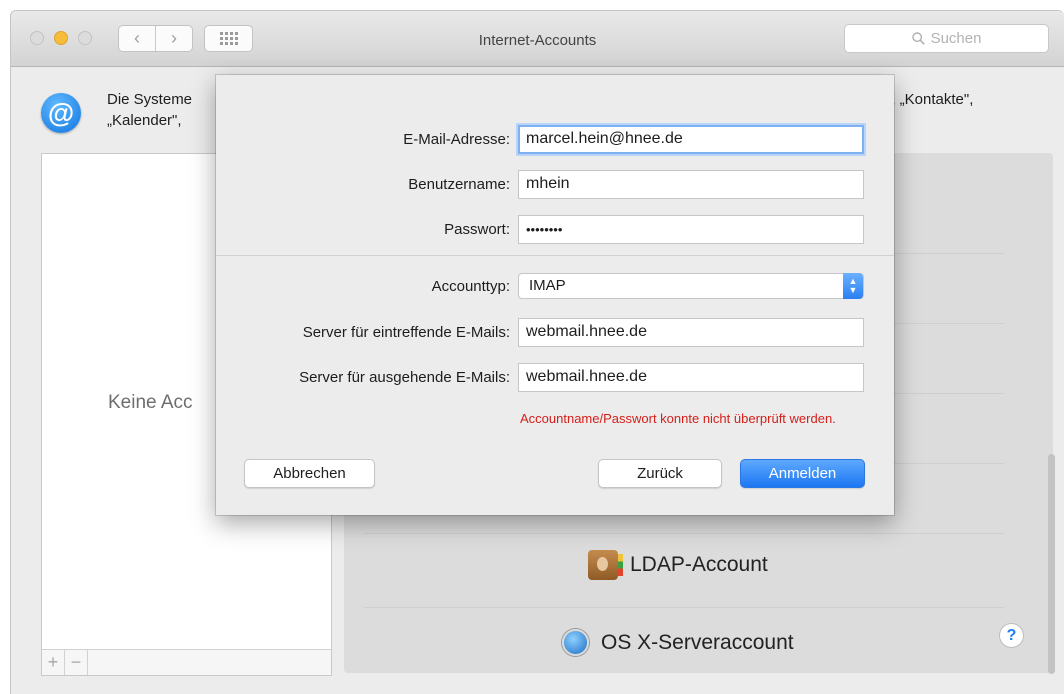  What do you see at coordinates (1011, 635) in the screenshot?
I see `help-button: ?` at bounding box center [1011, 635].